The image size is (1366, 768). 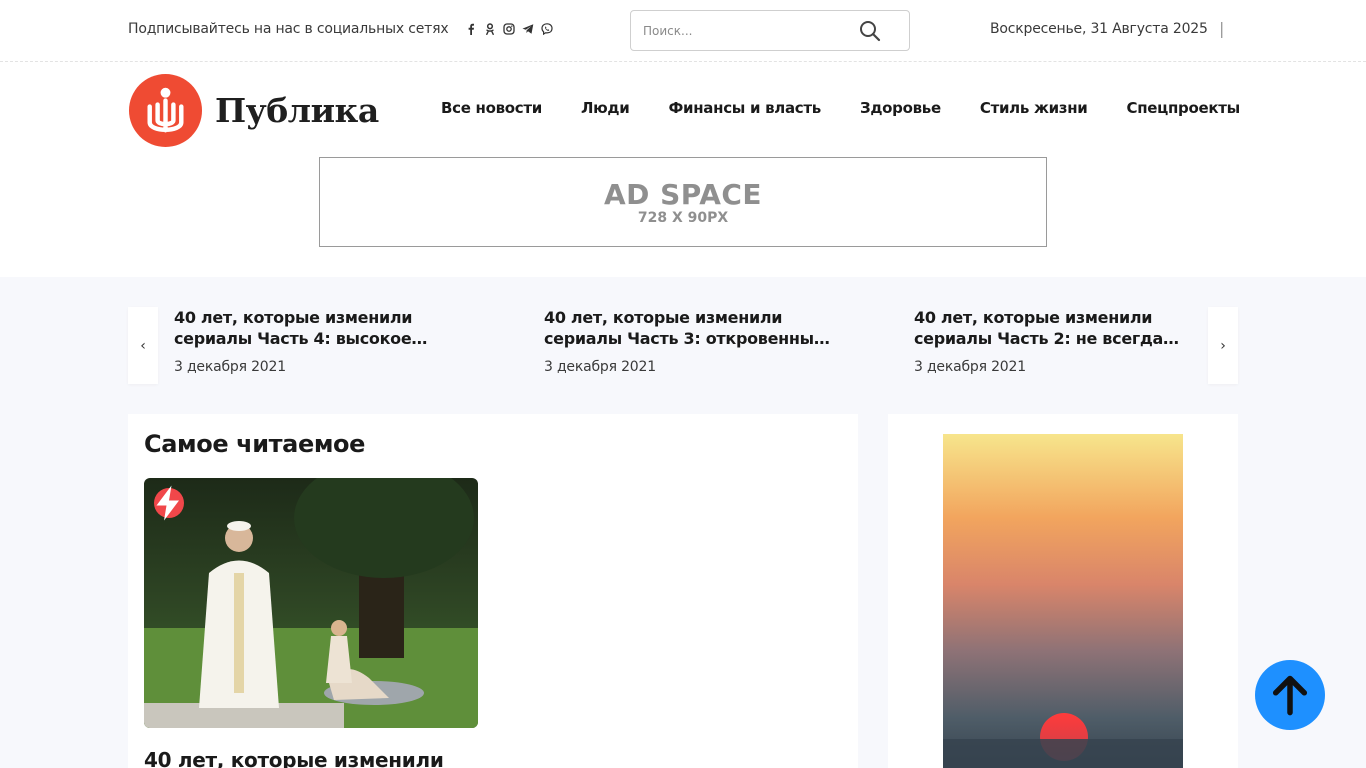 I want to click on odnoklassniki-icon, so click(x=490, y=29).